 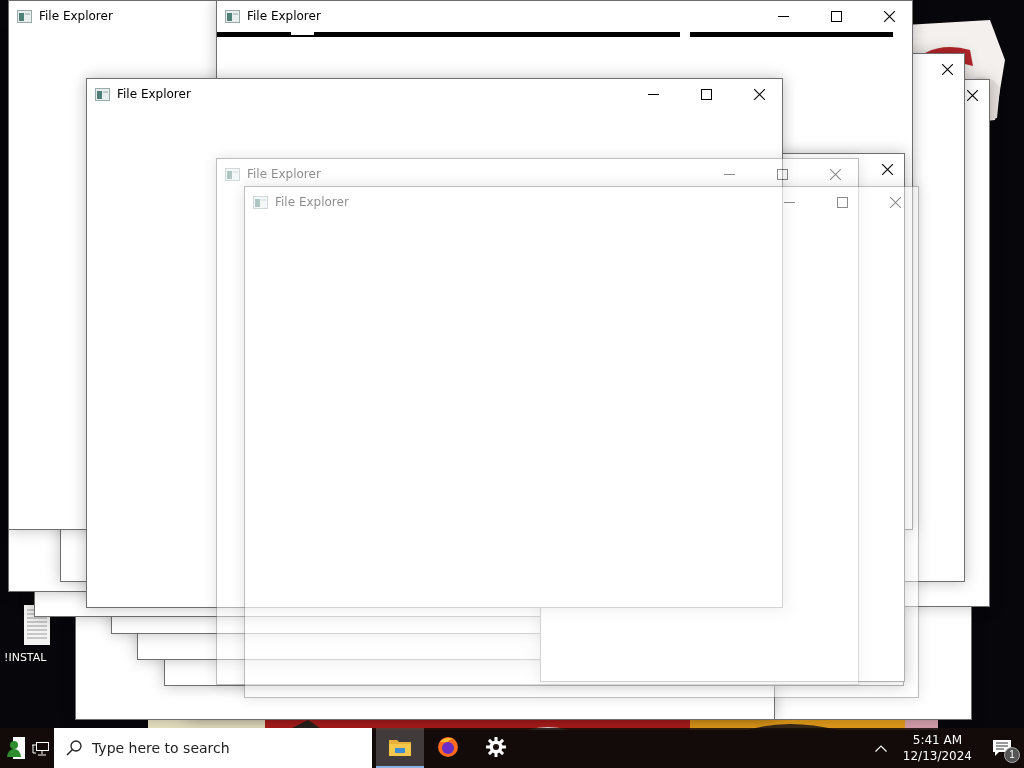 What do you see at coordinates (74, 748) in the screenshot?
I see `search-icon` at bounding box center [74, 748].